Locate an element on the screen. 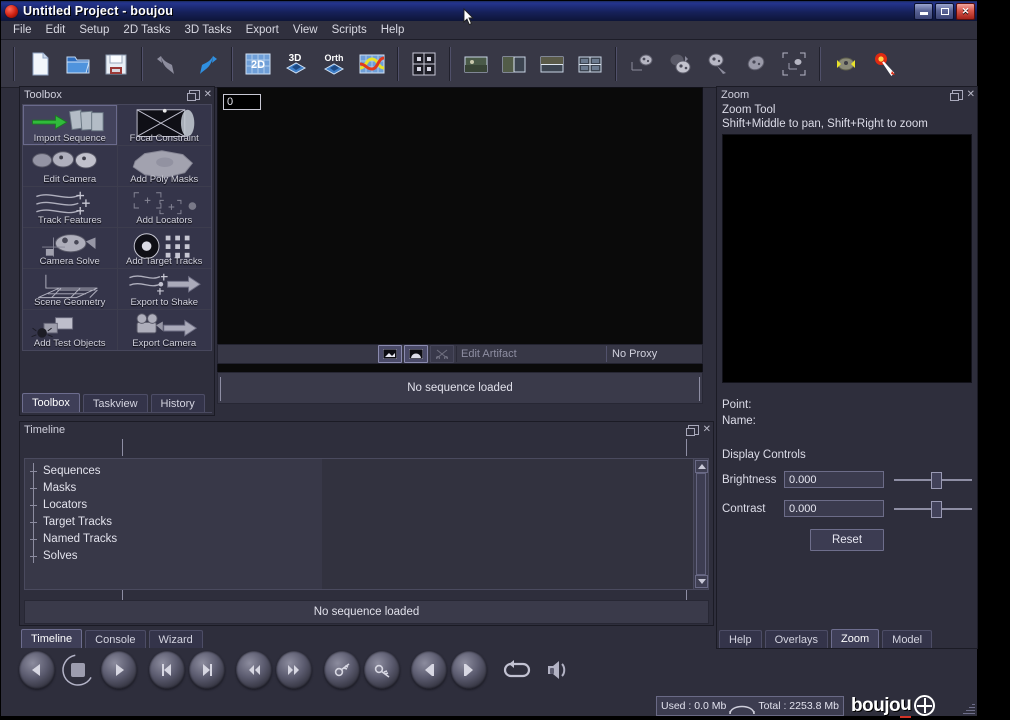 The image size is (1010, 720). timeline-node-target-tracks: Target Tracks is located at coordinates (175, 522).